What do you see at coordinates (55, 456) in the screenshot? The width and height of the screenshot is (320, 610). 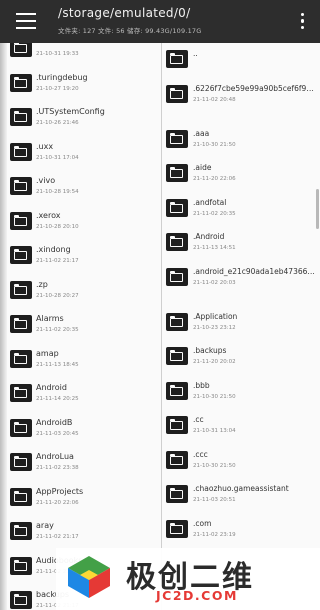 I see `file-name: AndroLua` at bounding box center [55, 456].